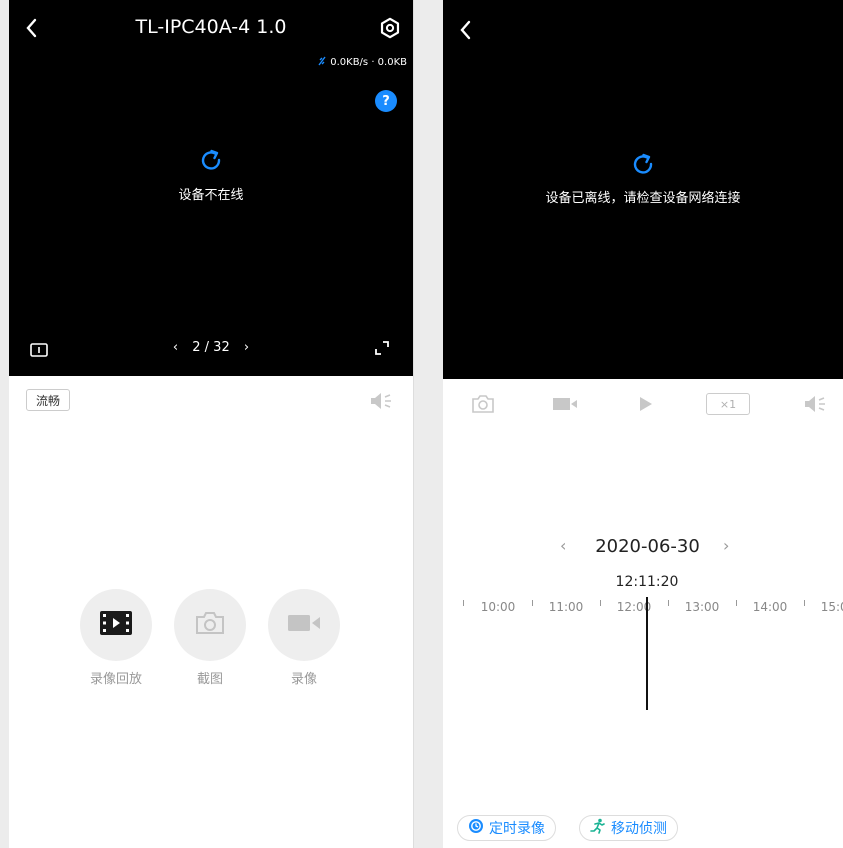  What do you see at coordinates (303, 679) in the screenshot?
I see `record-label: 录像` at bounding box center [303, 679].